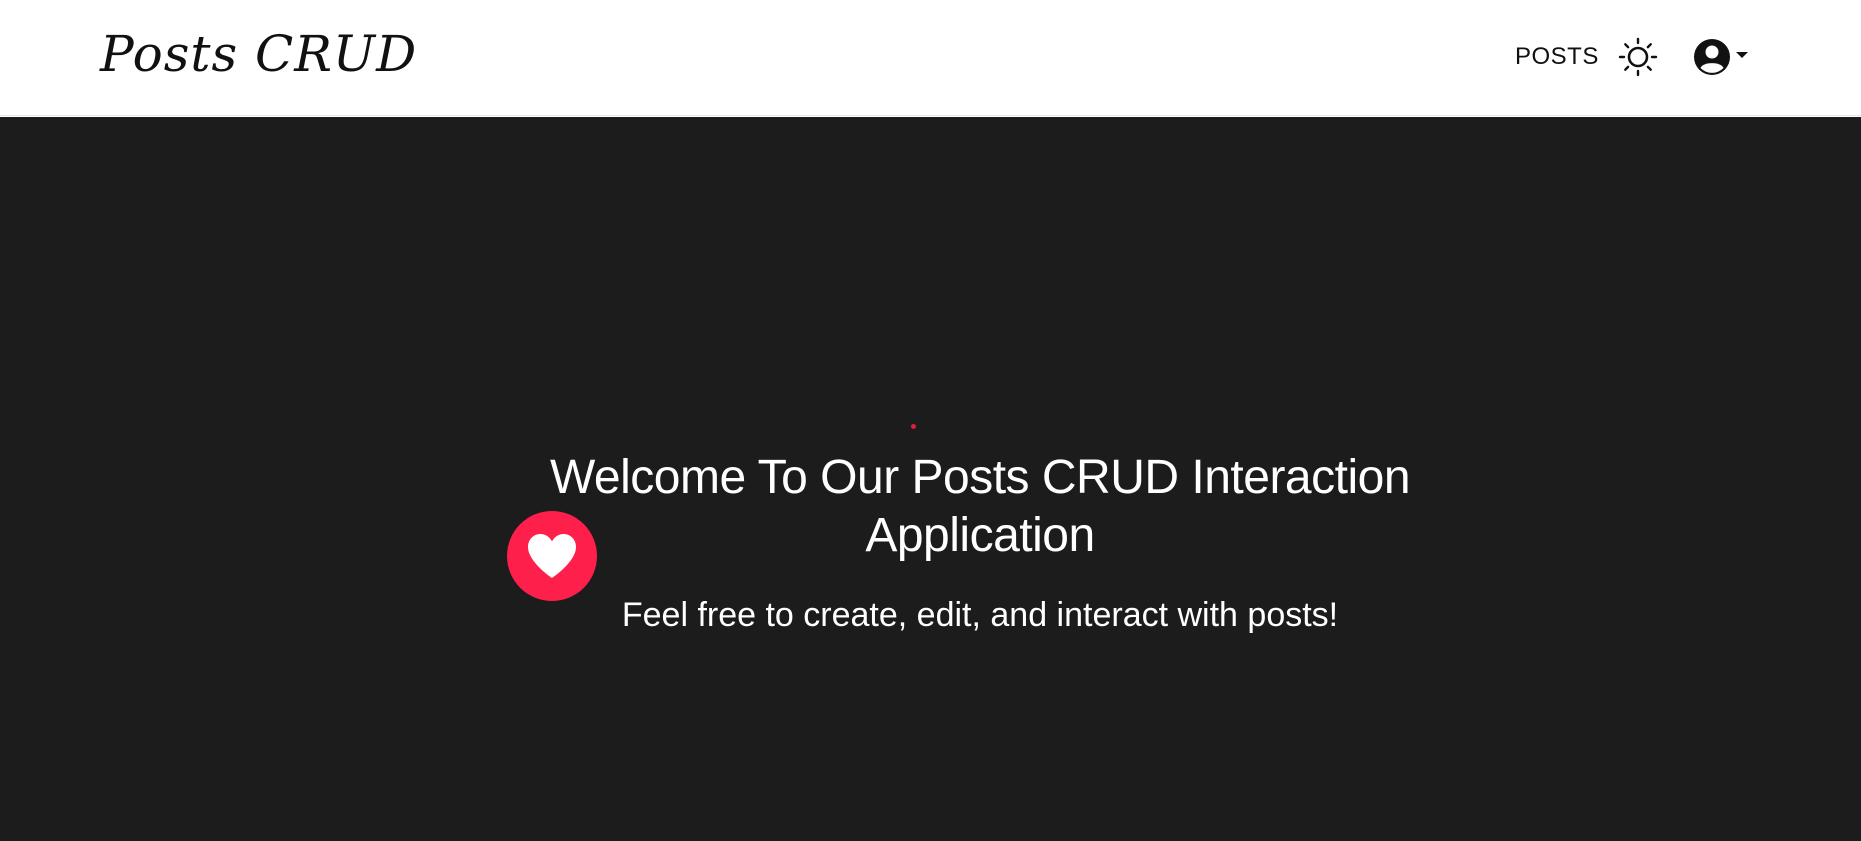 This screenshot has width=1861, height=841. Describe the element at coordinates (258, 54) in the screenshot. I see `brand-logo: Posts CRUD` at that location.